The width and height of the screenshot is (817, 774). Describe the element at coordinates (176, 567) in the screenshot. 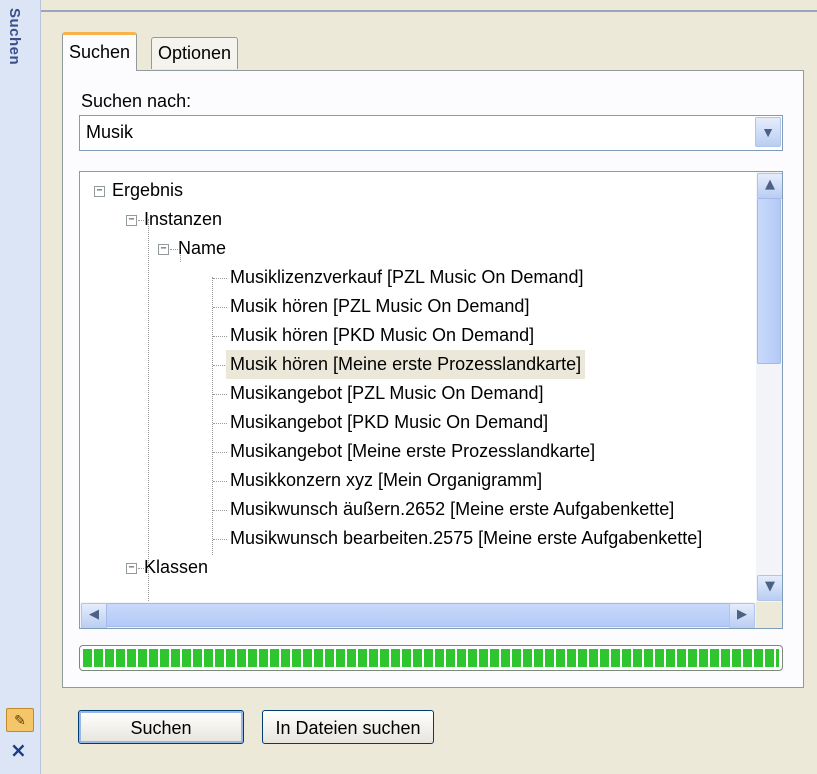

I see `tree-node-klassen: Klassen` at that location.